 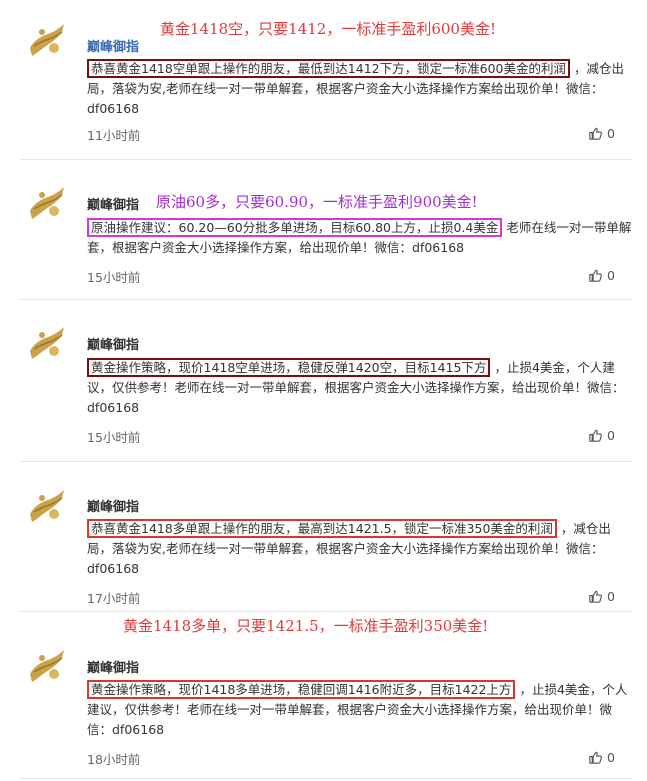 I want to click on highlighted-text: 黄金操作策略，现价1418多单进场，稳健回调1416附近多，目标1422上方, so click(x=301, y=689).